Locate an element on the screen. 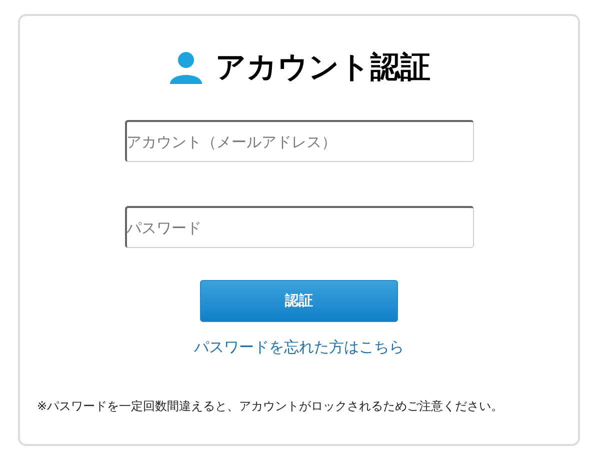  user-icon is located at coordinates (186, 68).